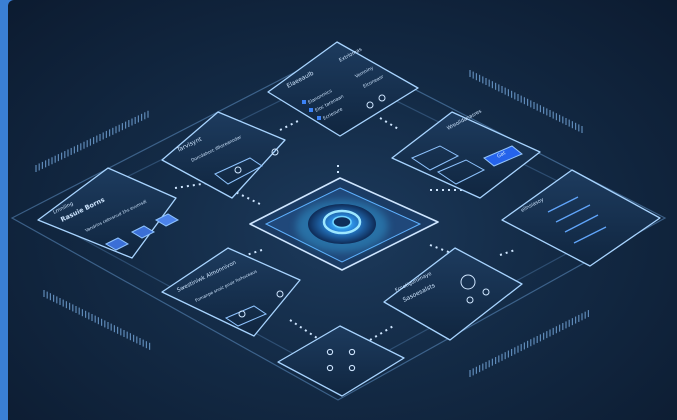 The height and width of the screenshot is (420, 677). I want to click on panel-lower-right: Fccotiguroinaye Sasoesalsts, so click(453, 294).